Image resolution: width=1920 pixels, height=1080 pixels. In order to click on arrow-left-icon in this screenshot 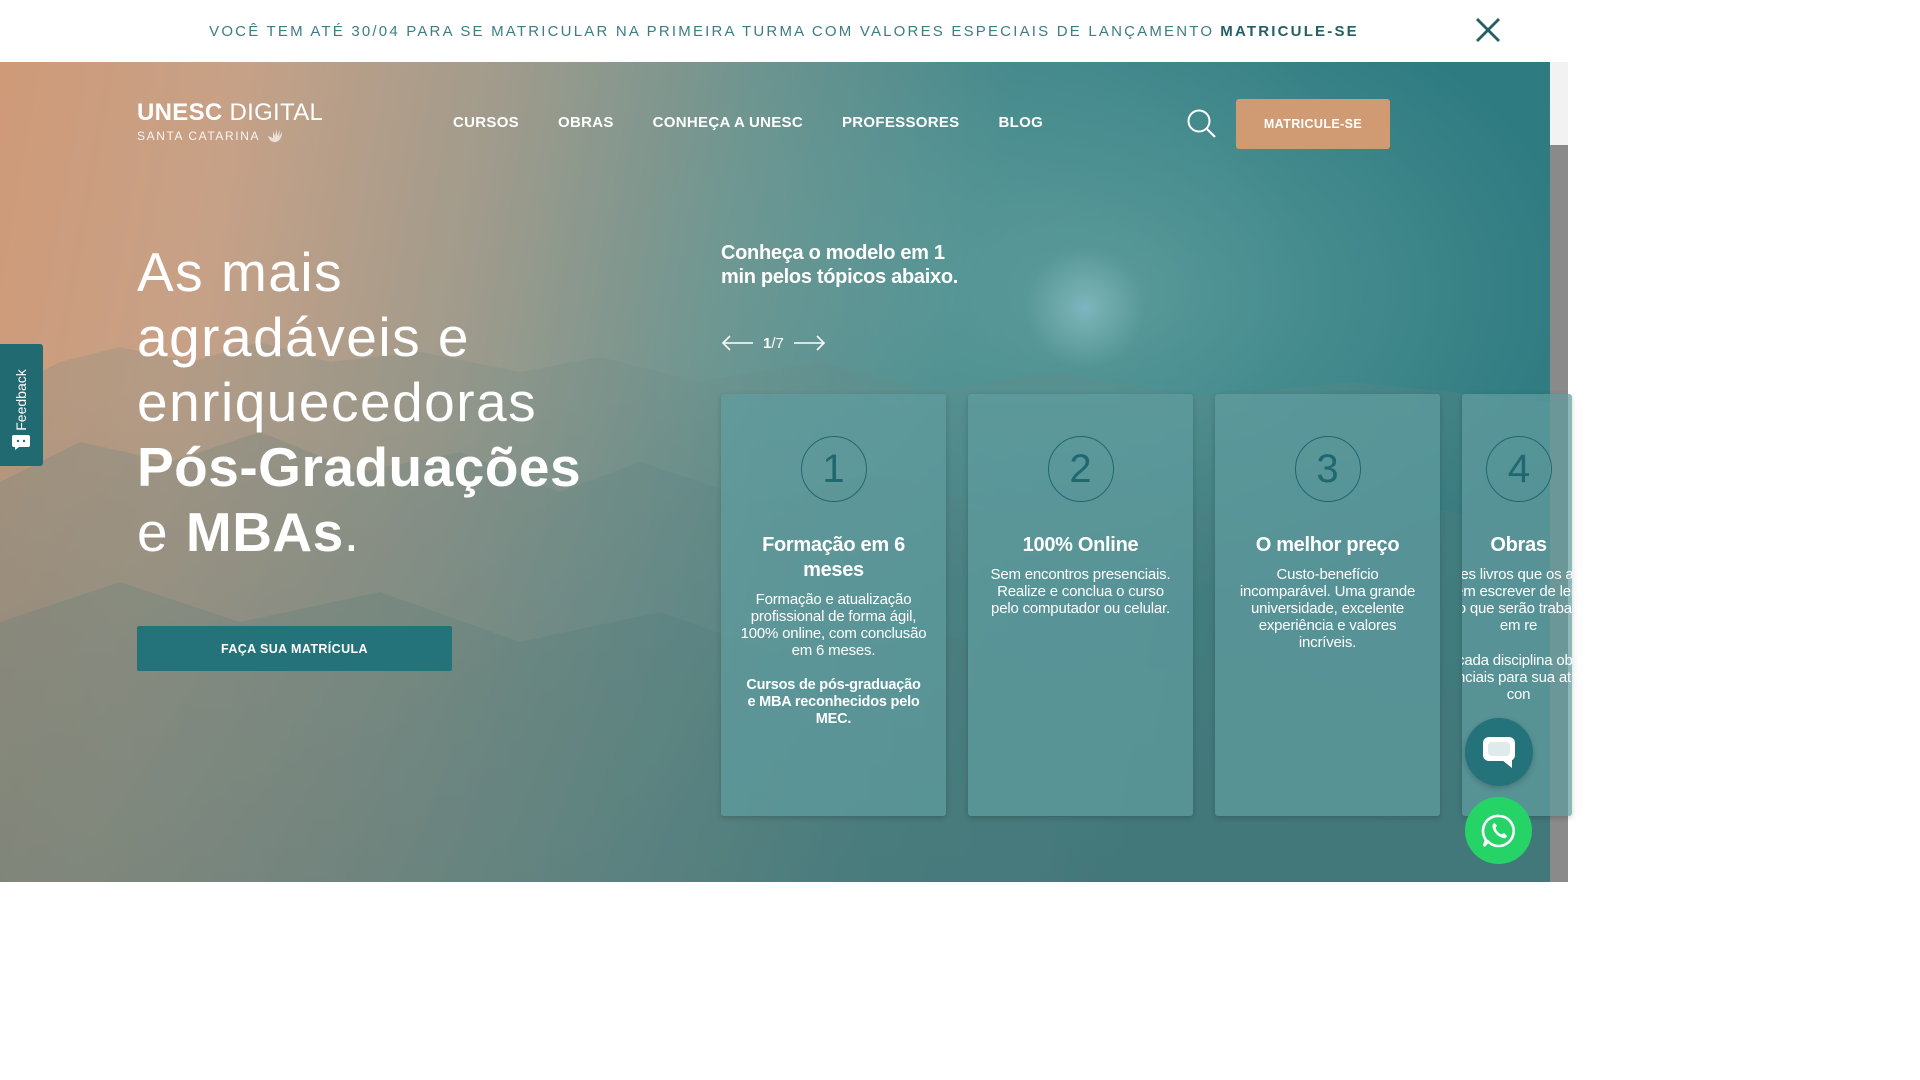, I will do `click(738, 343)`.